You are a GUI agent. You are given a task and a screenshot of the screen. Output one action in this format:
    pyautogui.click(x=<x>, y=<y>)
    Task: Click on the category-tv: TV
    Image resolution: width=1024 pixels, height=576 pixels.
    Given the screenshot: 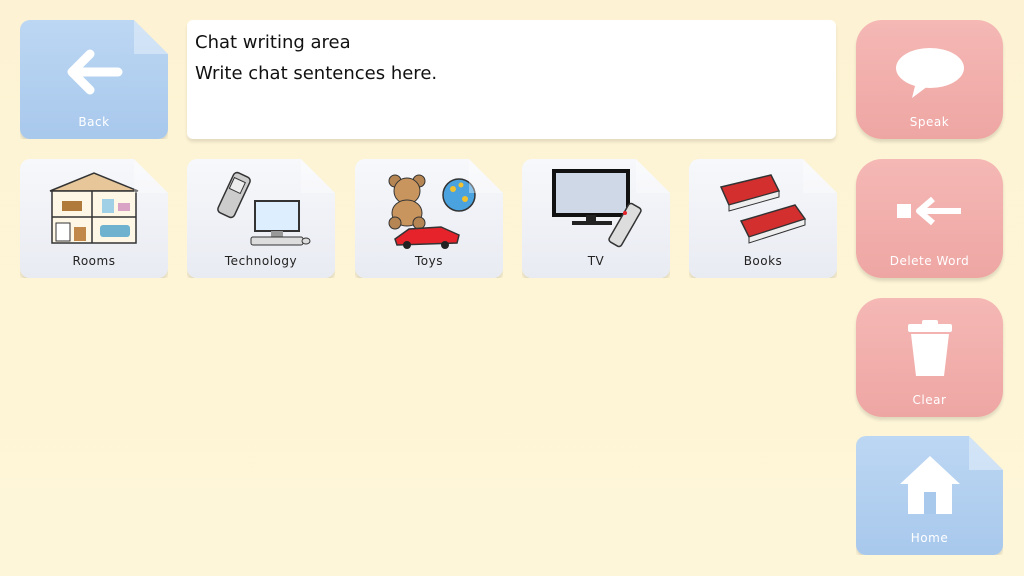 What is the action you would take?
    pyautogui.click(x=596, y=218)
    